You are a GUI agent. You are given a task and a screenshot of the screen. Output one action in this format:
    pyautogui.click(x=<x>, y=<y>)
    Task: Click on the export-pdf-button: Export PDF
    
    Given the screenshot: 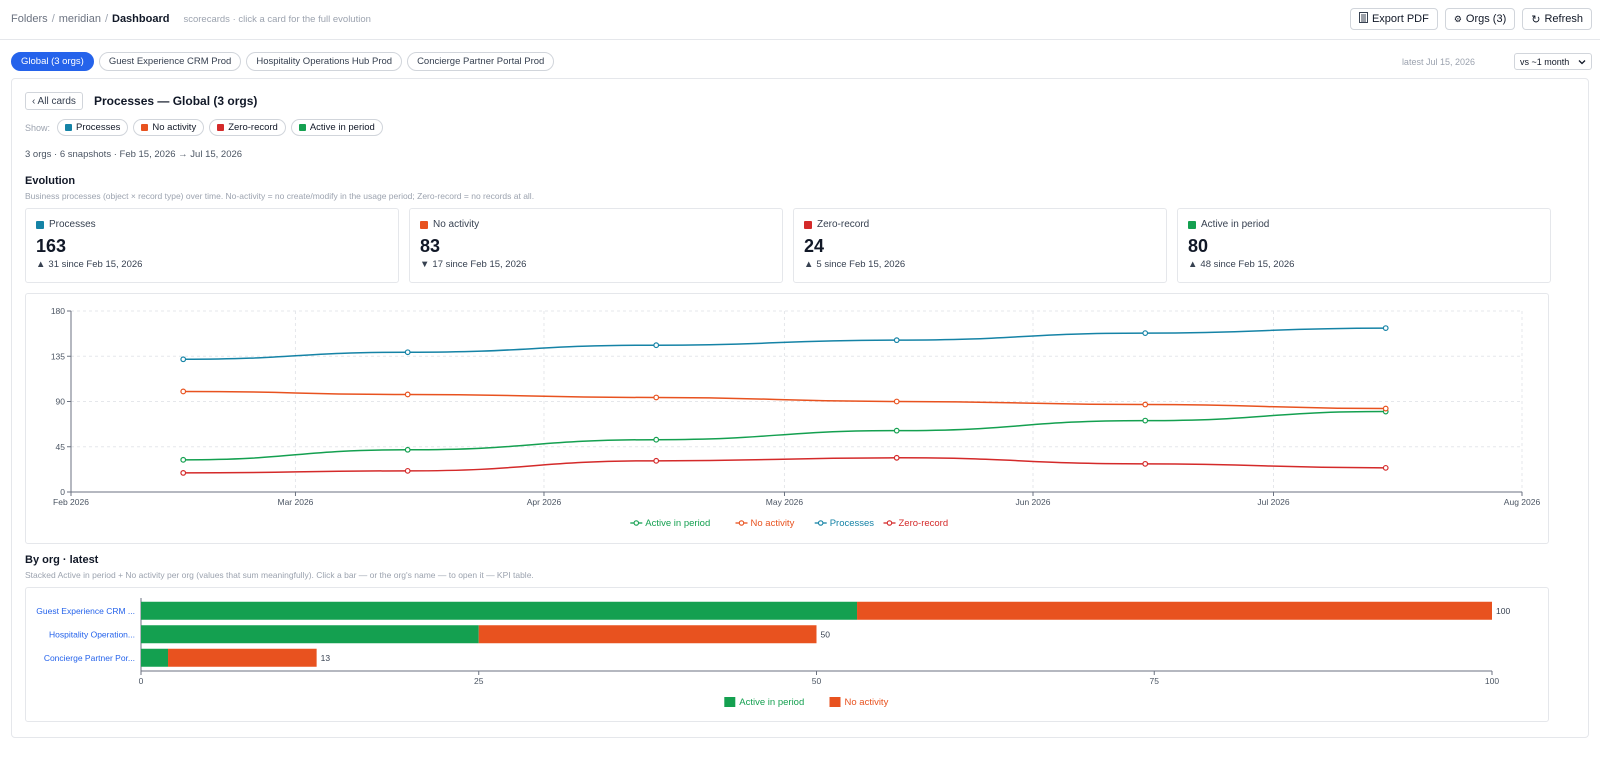 What is the action you would take?
    pyautogui.click(x=1393, y=19)
    